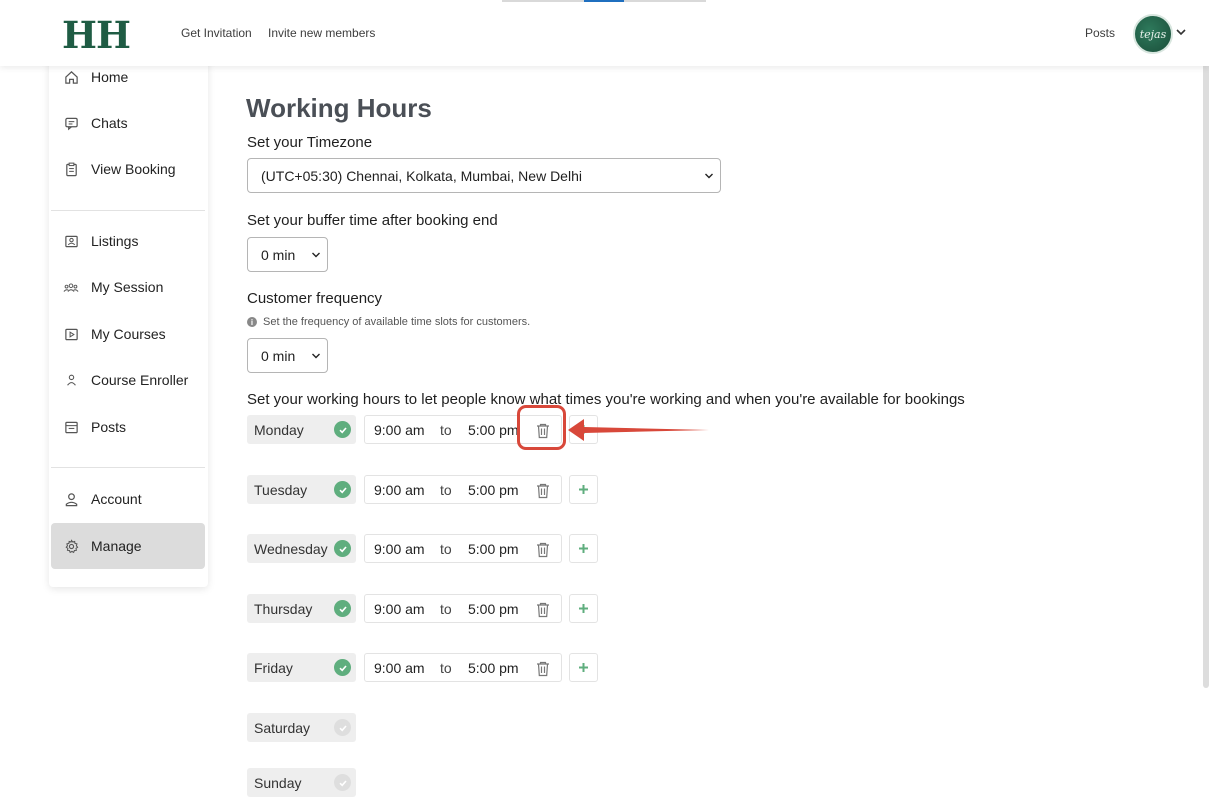 The height and width of the screenshot is (806, 1209). What do you see at coordinates (71, 123) in the screenshot?
I see `chat-icon` at bounding box center [71, 123].